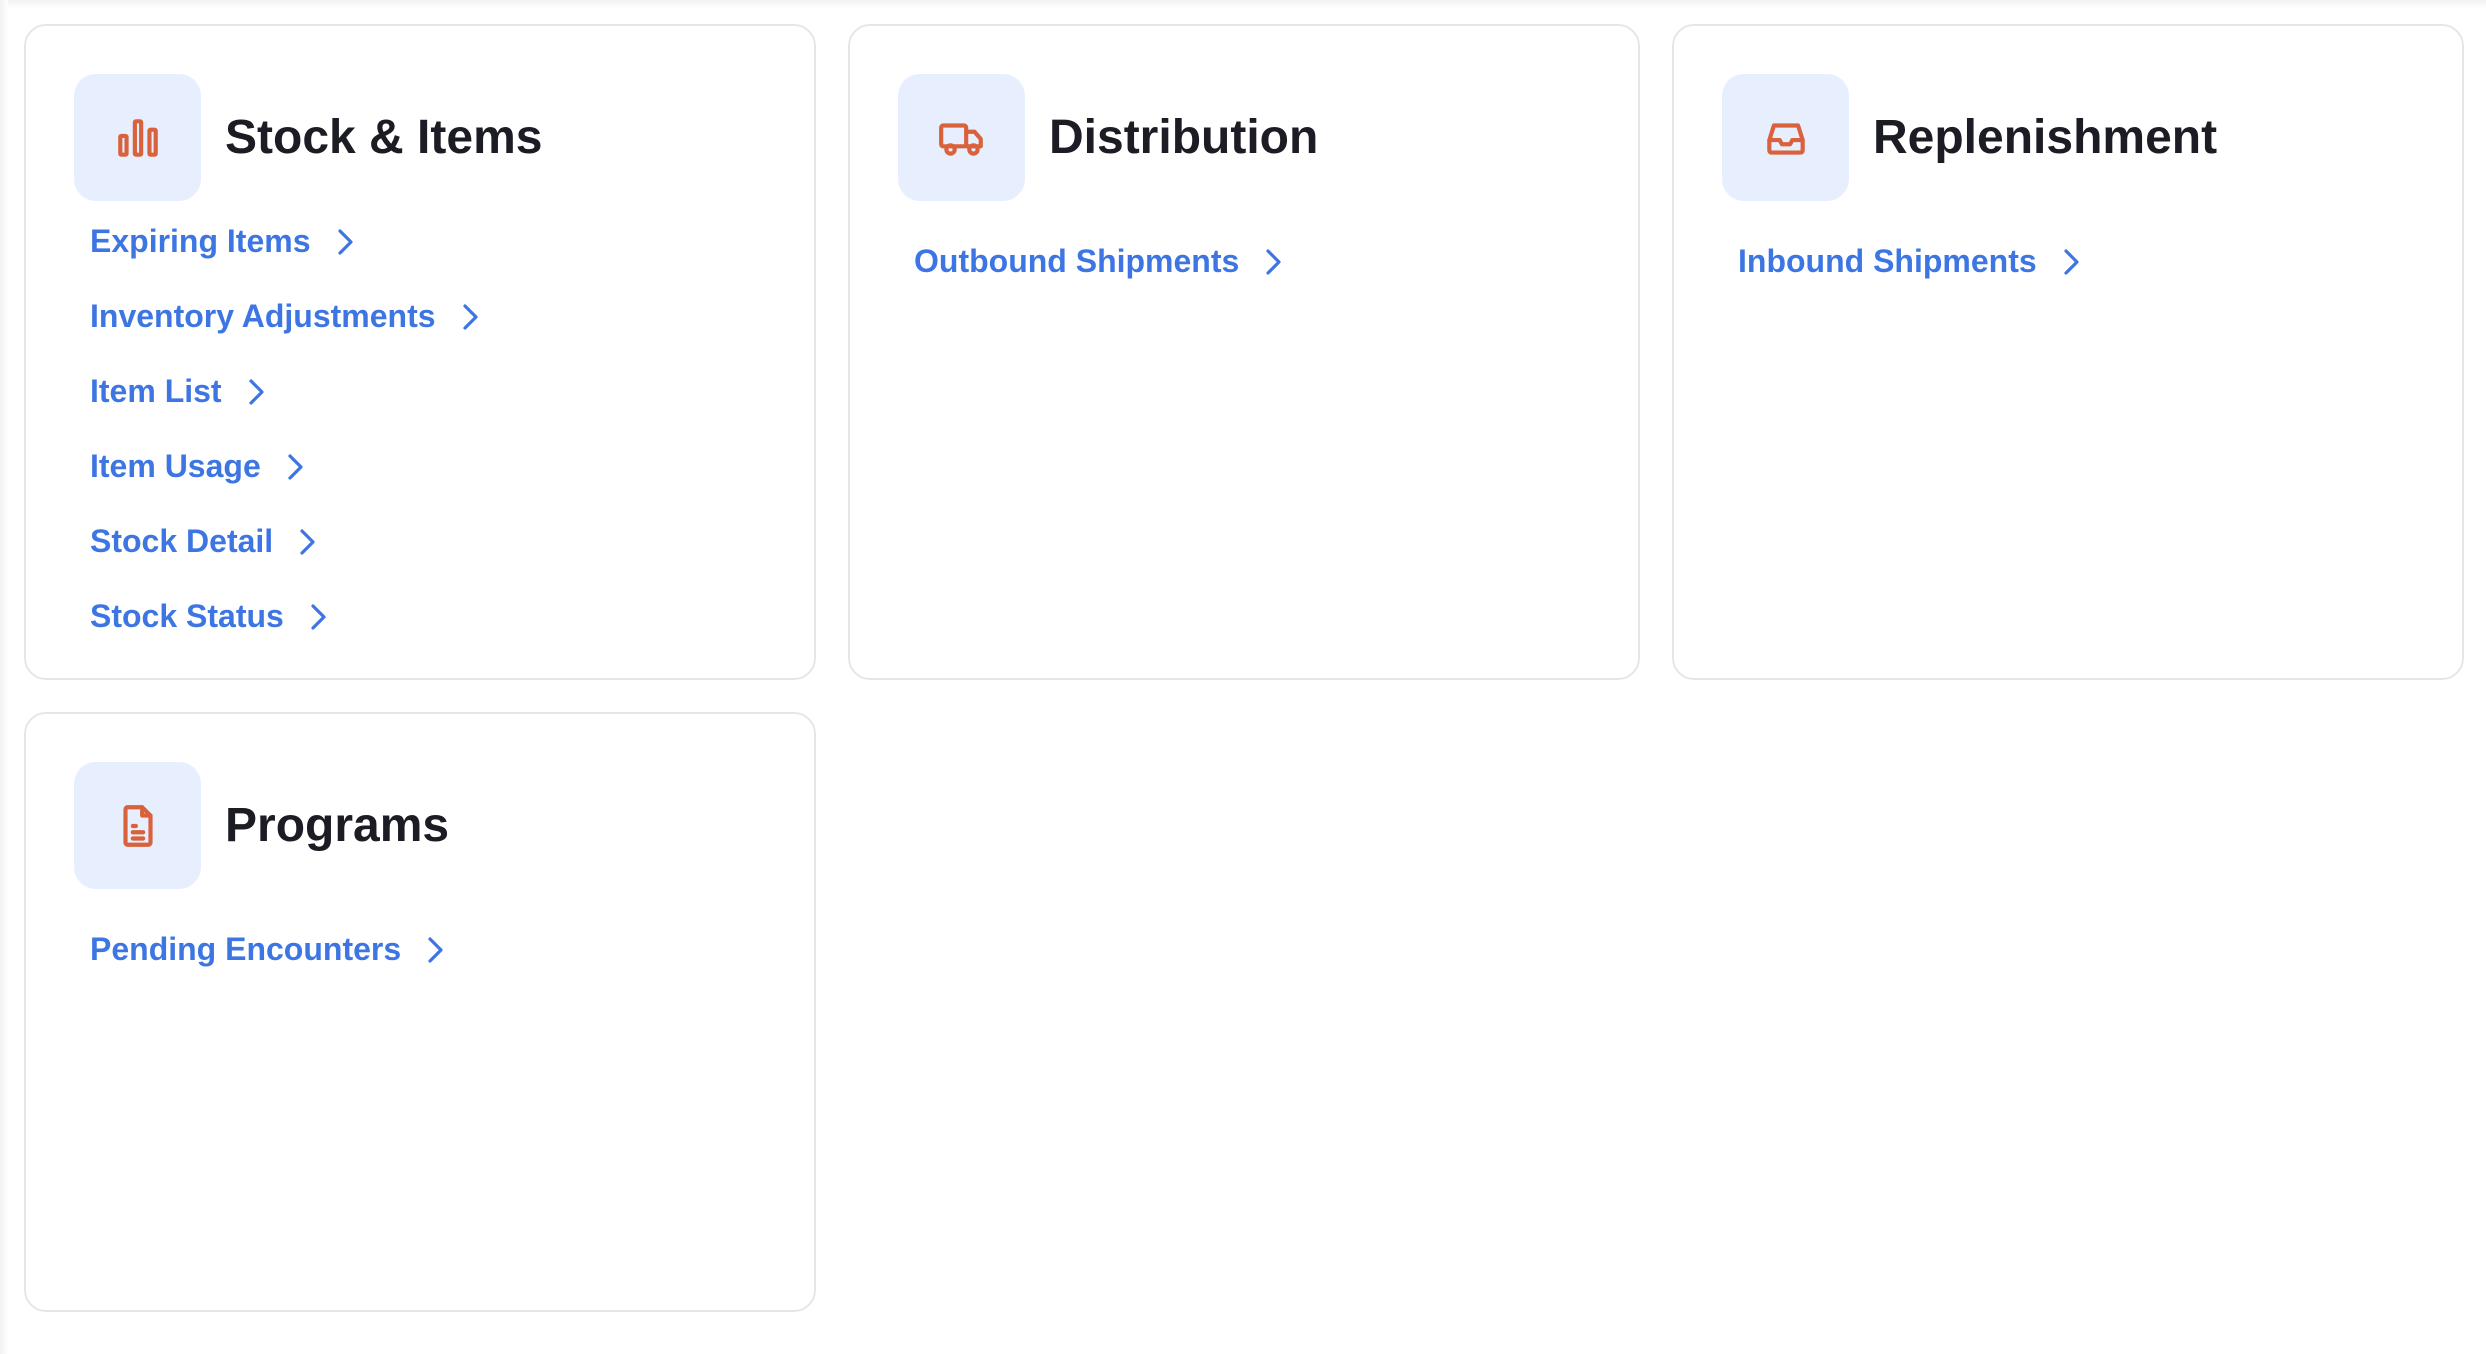 The width and height of the screenshot is (2486, 1354). What do you see at coordinates (1243, 4) in the screenshot?
I see `top-shadow` at bounding box center [1243, 4].